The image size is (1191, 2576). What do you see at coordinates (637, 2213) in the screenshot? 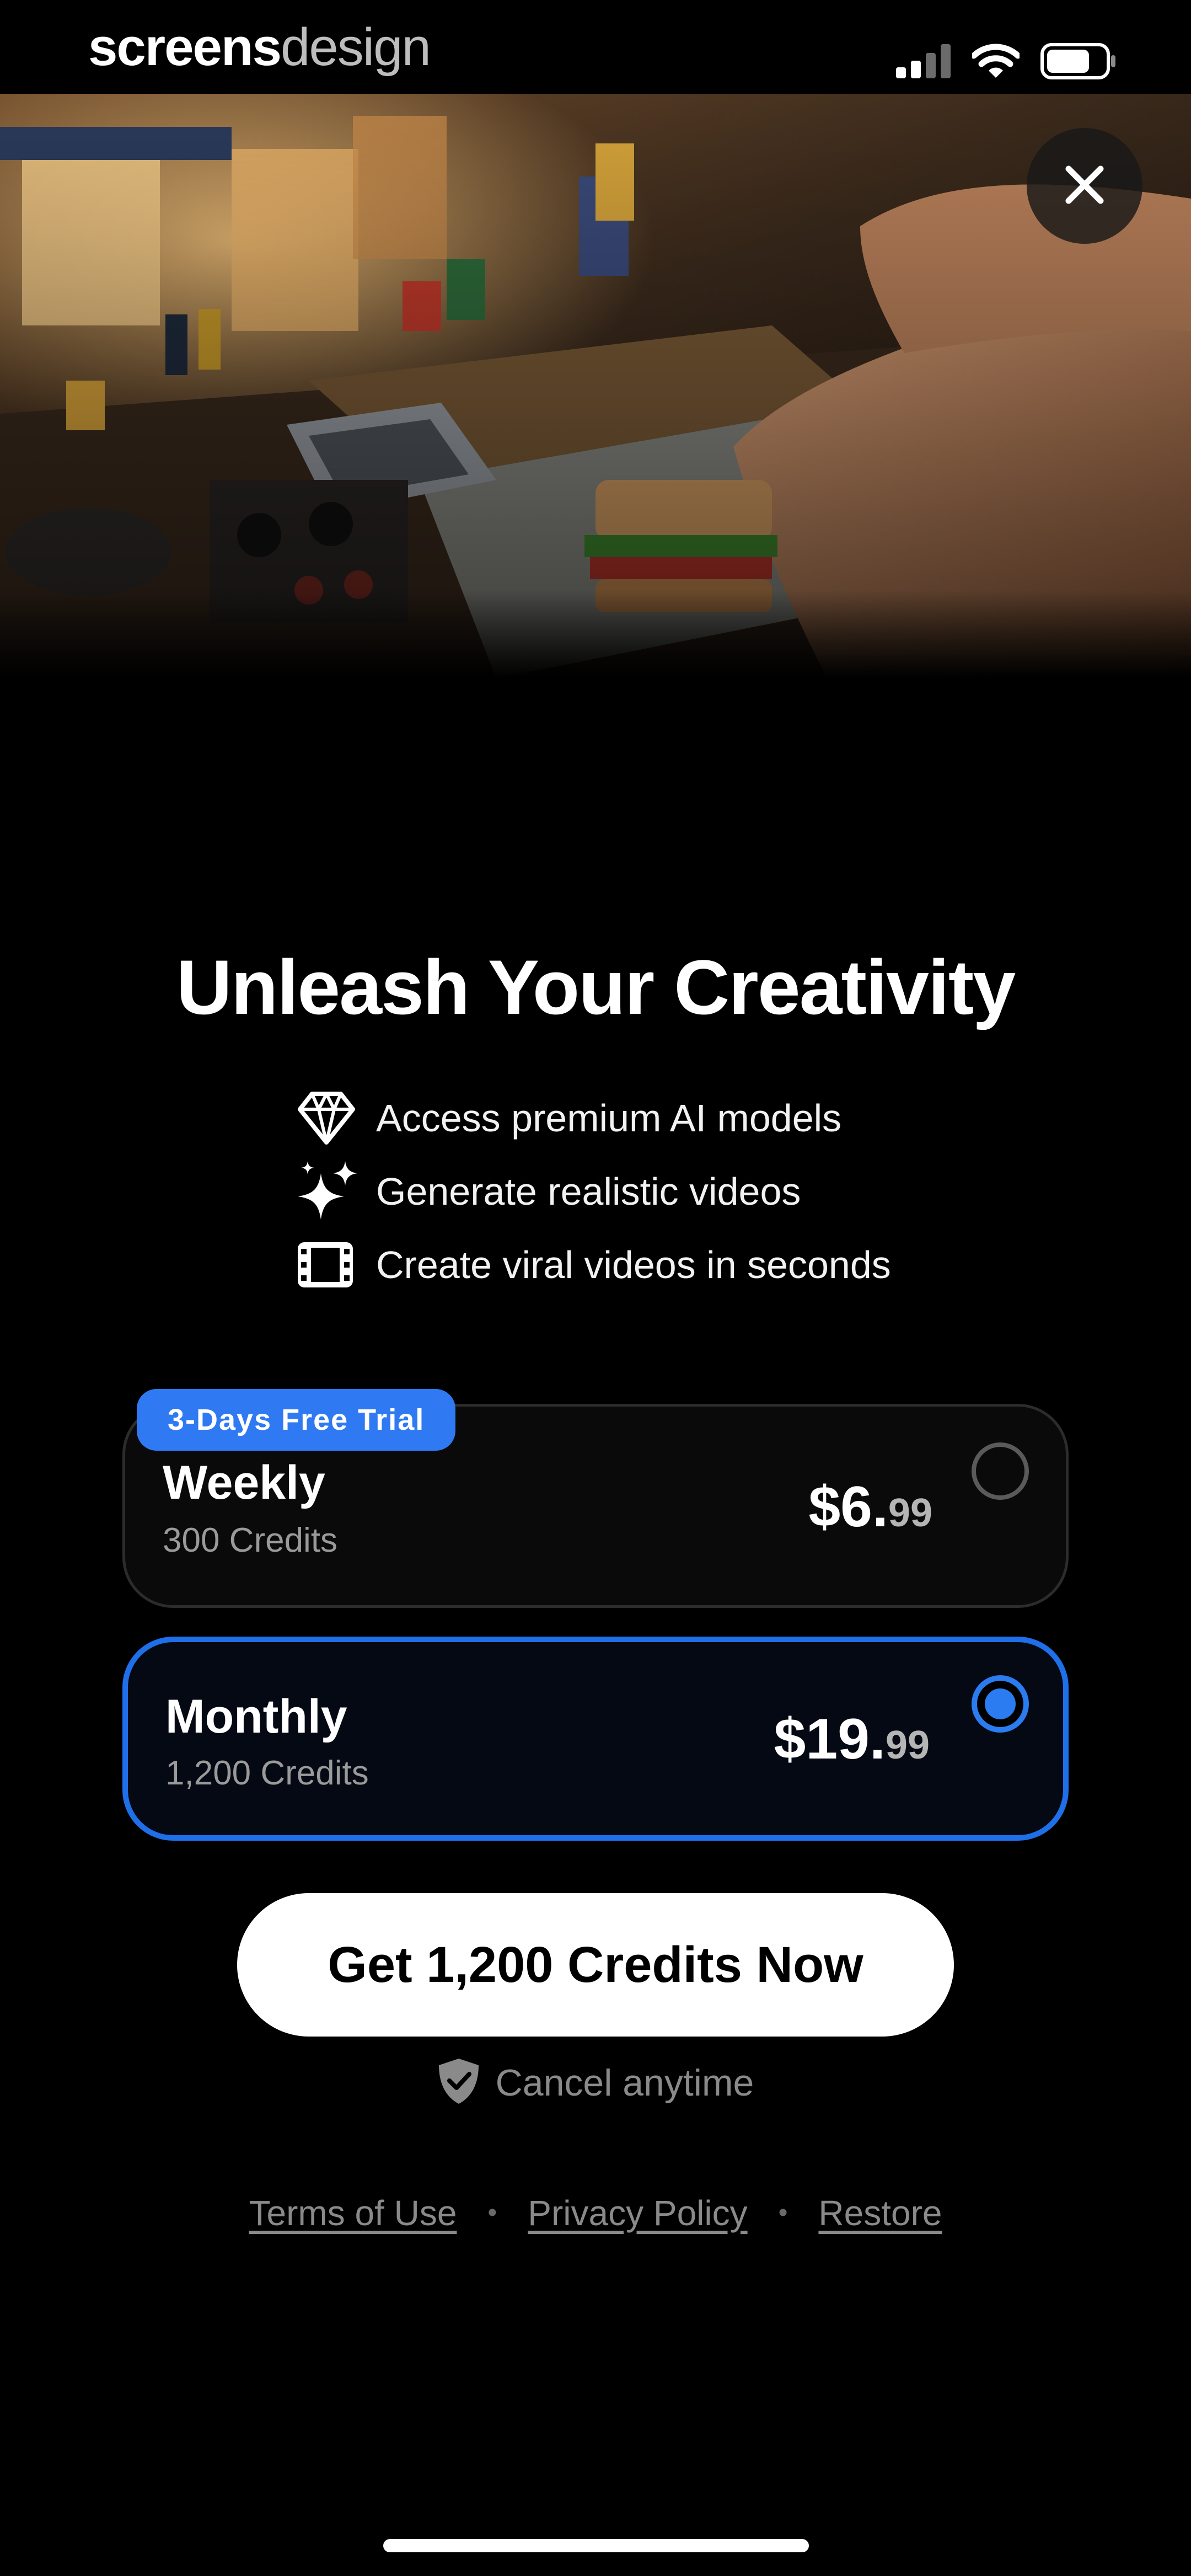
I see `privacy-policy-link: Privacy Policy` at bounding box center [637, 2213].